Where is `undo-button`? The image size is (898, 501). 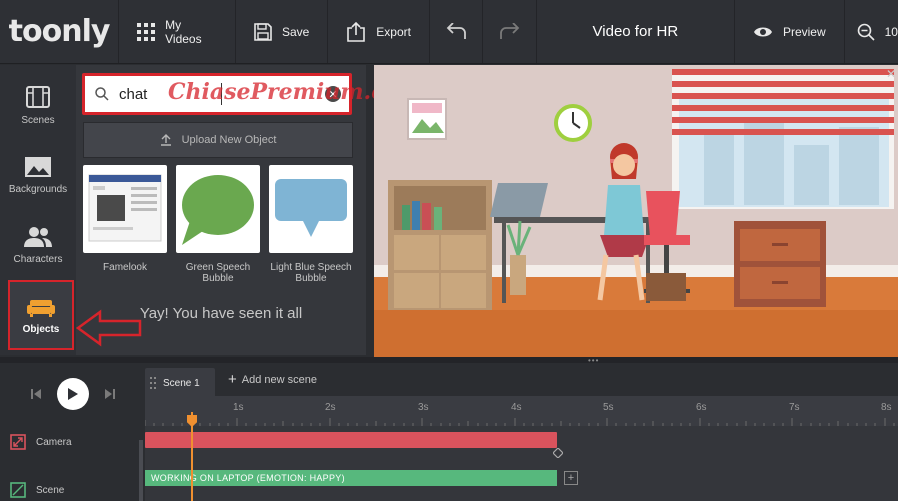
undo-button is located at coordinates (457, 31).